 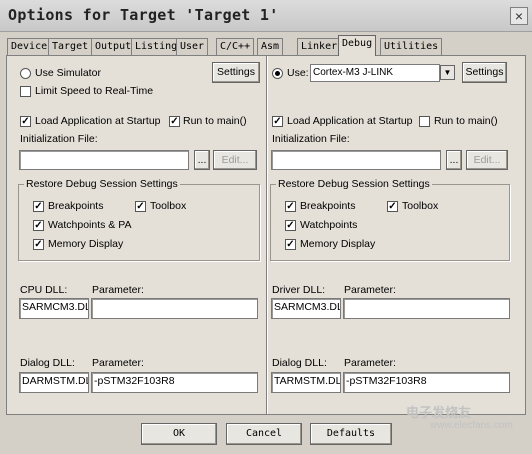 What do you see at coordinates (439, 412) in the screenshot?
I see `watermark-text: 电子发烧友` at bounding box center [439, 412].